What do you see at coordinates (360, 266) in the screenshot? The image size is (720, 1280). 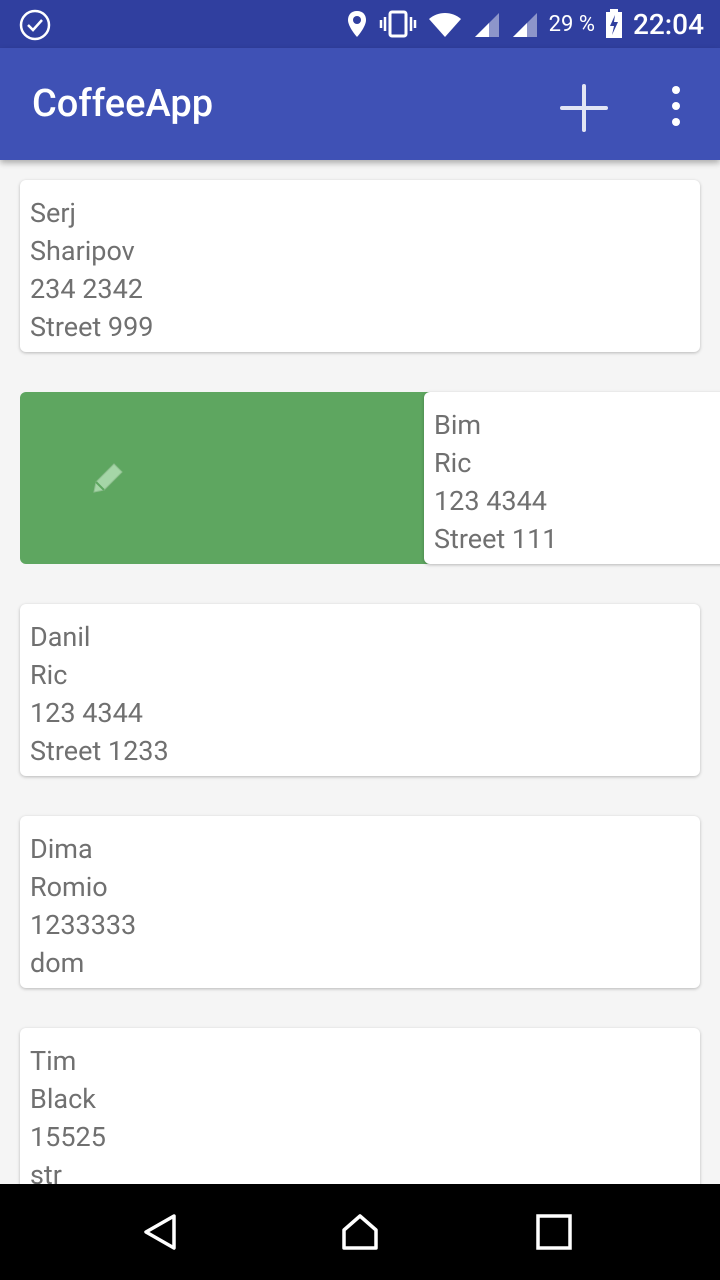 I see `contact-card: Serj Sharipov 234 2342 Street 999` at bounding box center [360, 266].